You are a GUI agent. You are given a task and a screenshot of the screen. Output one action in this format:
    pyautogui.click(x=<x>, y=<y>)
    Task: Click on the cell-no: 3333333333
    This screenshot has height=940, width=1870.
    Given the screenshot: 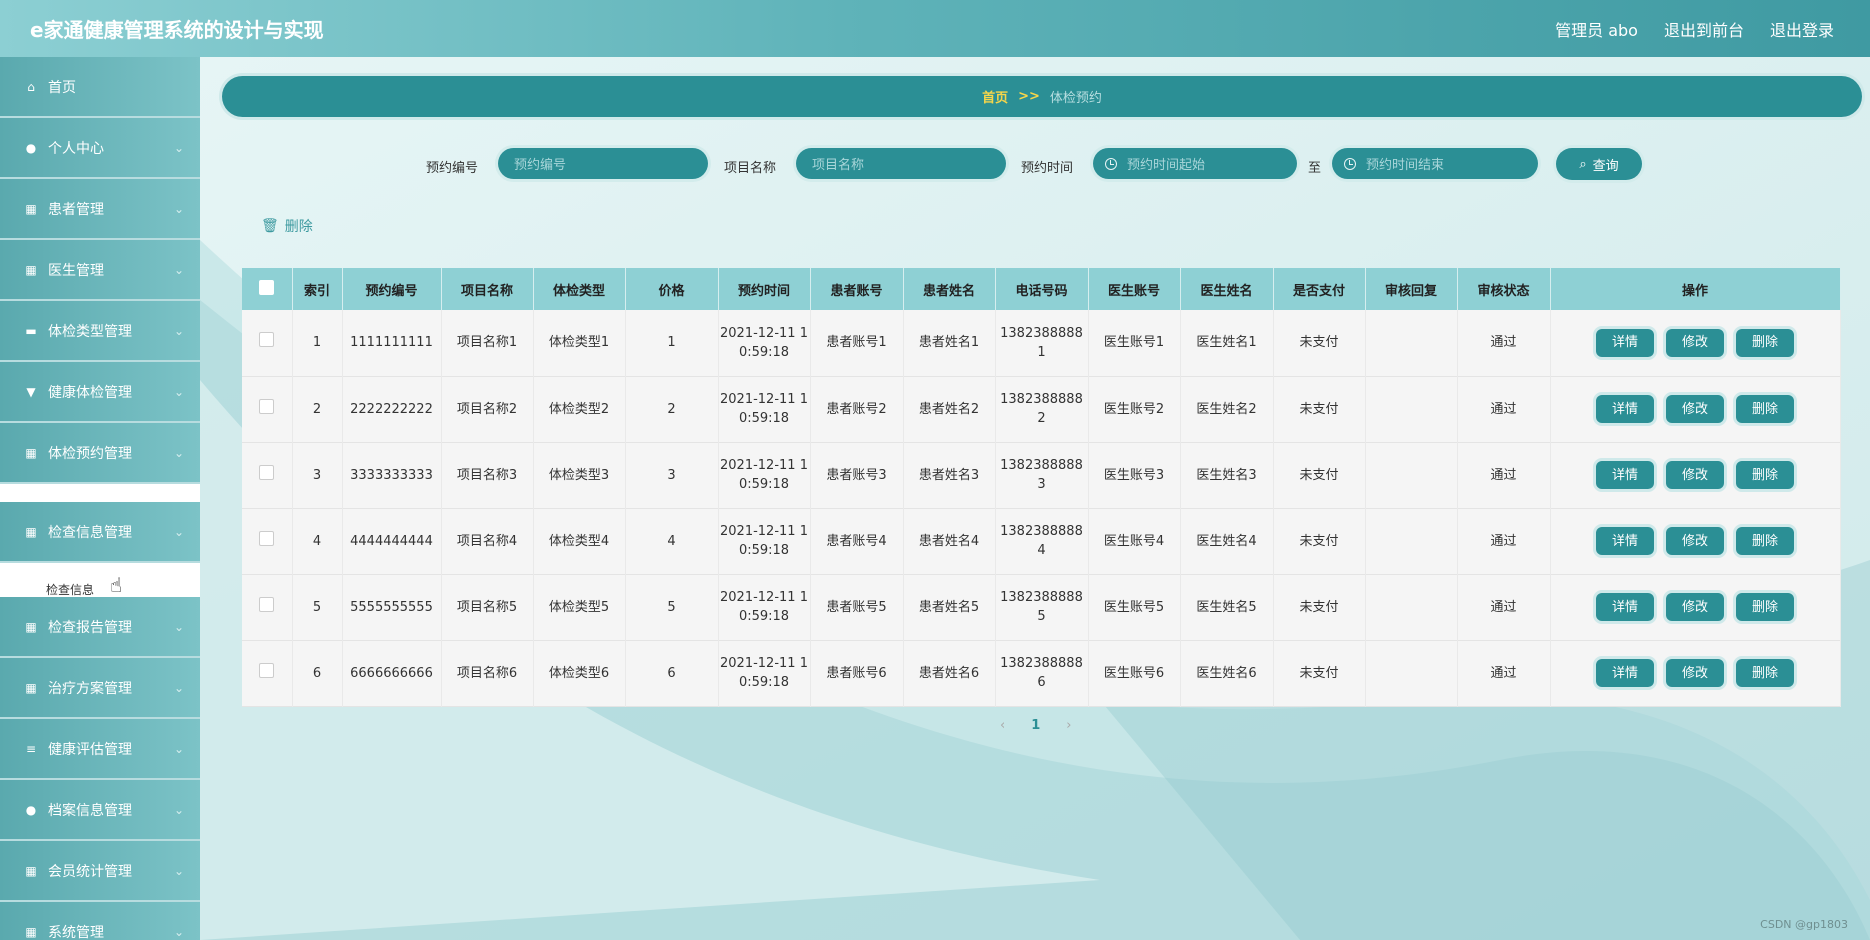 What is the action you would take?
    pyautogui.click(x=392, y=475)
    